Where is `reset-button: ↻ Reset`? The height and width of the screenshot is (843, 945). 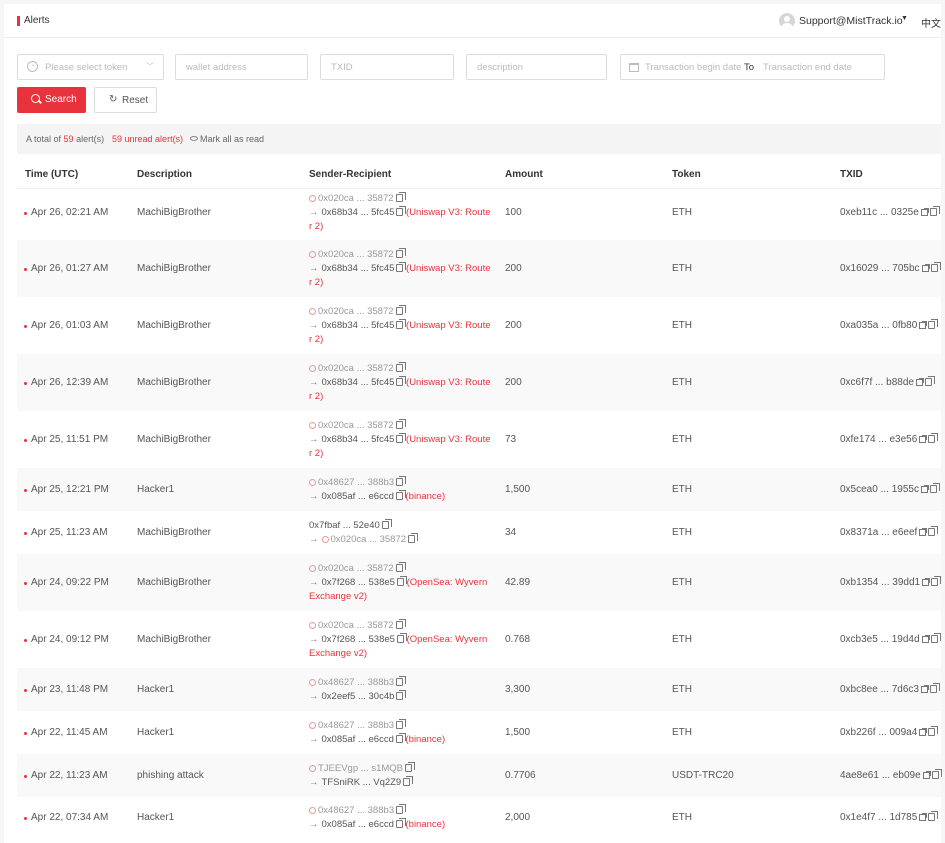 reset-button: ↻ Reset is located at coordinates (125, 100).